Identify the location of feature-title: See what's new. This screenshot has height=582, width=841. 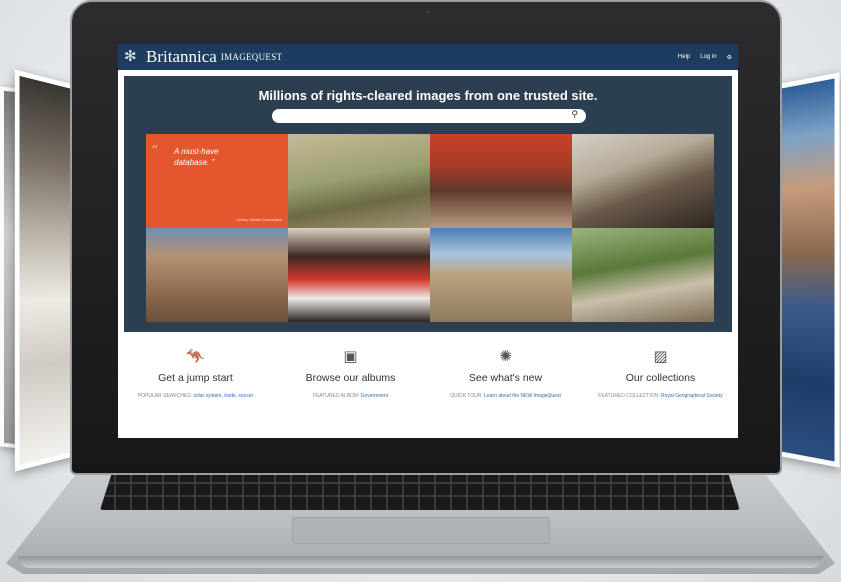
(505, 378).